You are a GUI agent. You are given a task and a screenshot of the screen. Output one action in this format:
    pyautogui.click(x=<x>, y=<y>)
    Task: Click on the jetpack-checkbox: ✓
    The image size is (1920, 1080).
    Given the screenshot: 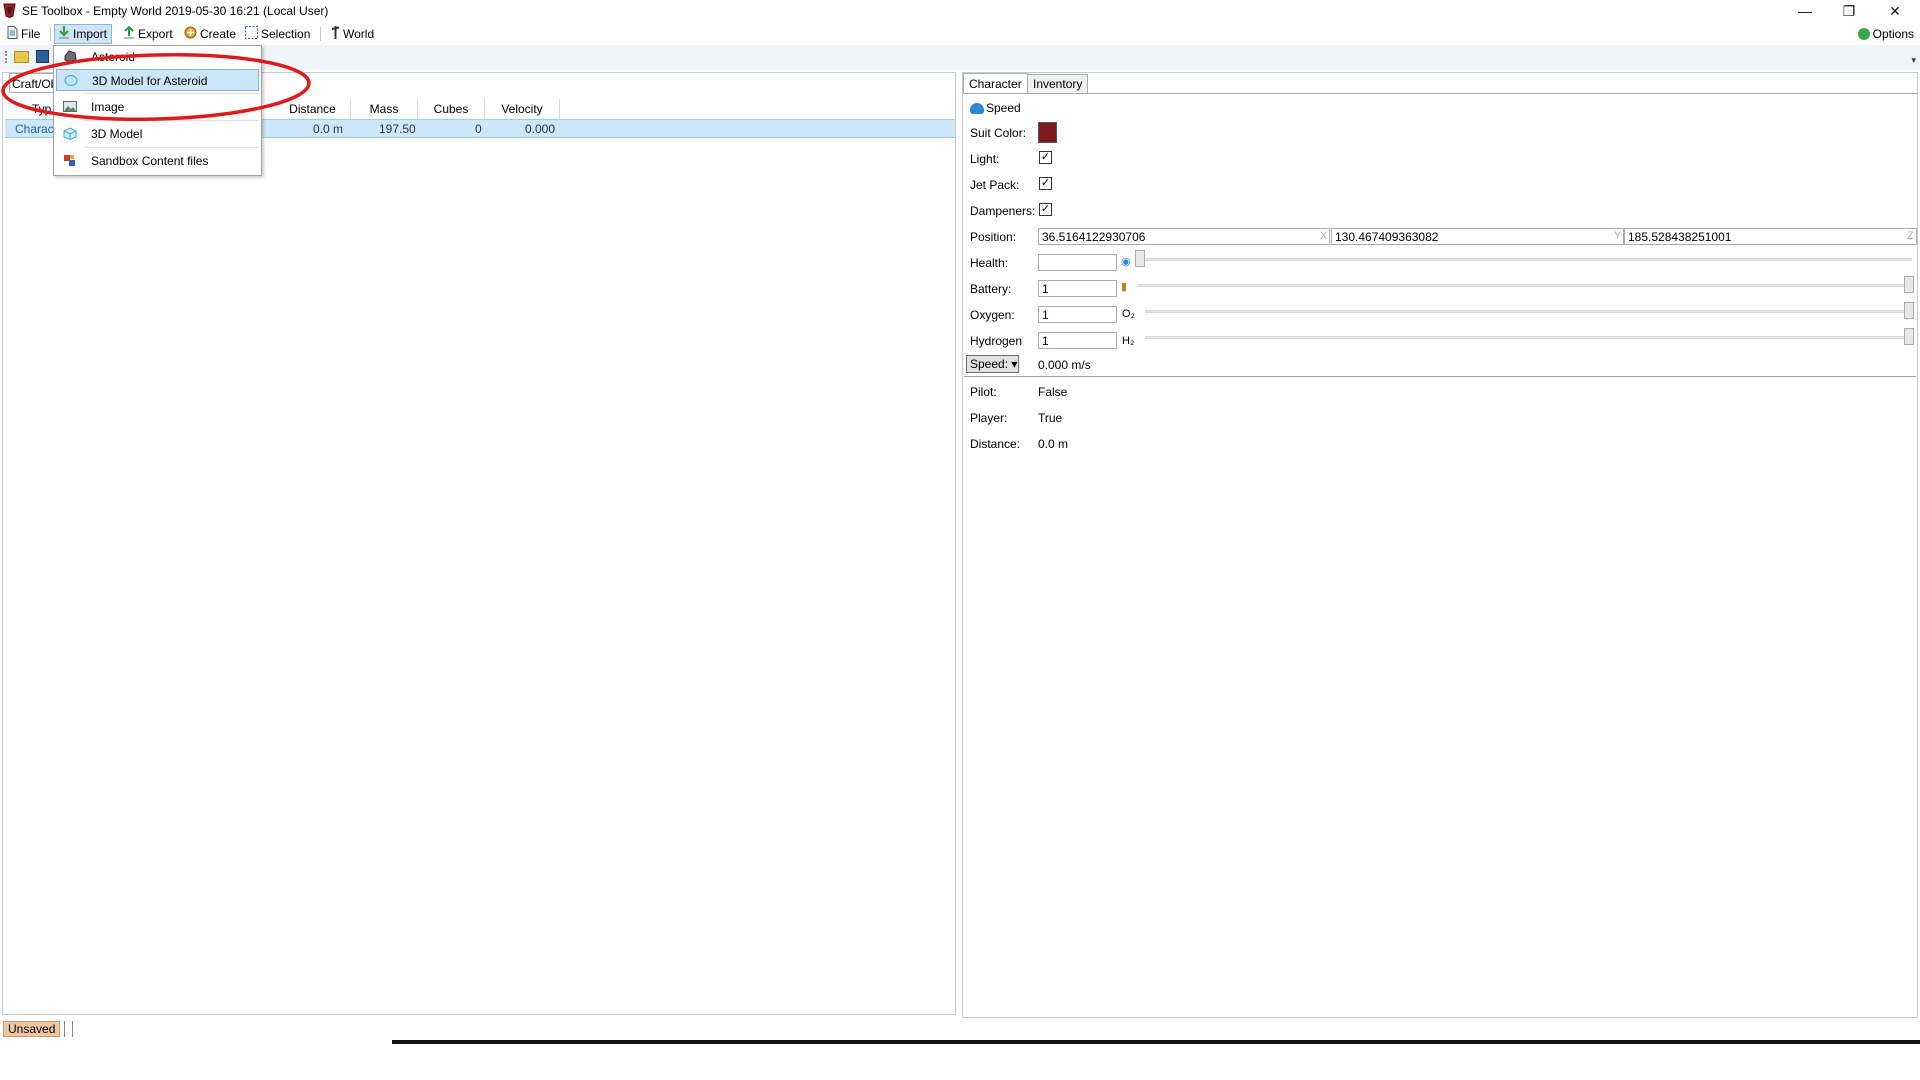 What is the action you would take?
    pyautogui.click(x=1045, y=183)
    